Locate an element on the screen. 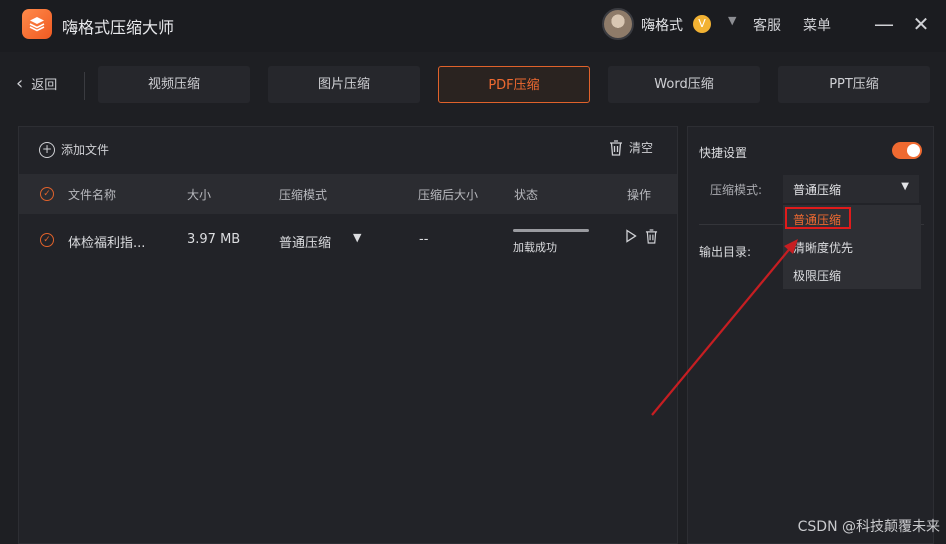 This screenshot has width=946, height=544. tab-bar: ‹ 返回 视频压缩 图片压缩 PDF压缩 Word压缩 PPT压缩 is located at coordinates (473, 86).